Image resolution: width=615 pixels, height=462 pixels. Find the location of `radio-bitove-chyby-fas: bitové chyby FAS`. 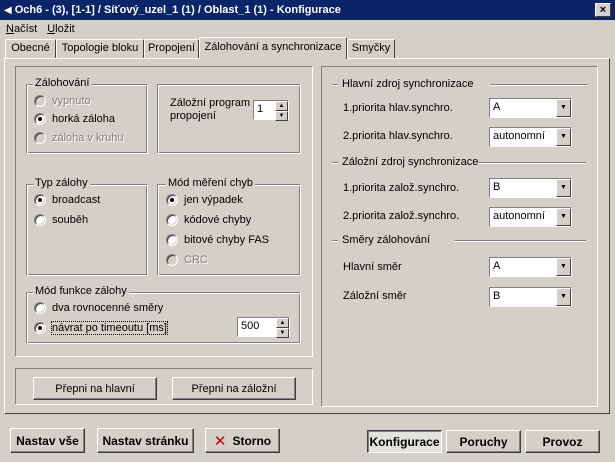

radio-bitove-chyby-fas: bitové chyby FAS is located at coordinates (217, 240).